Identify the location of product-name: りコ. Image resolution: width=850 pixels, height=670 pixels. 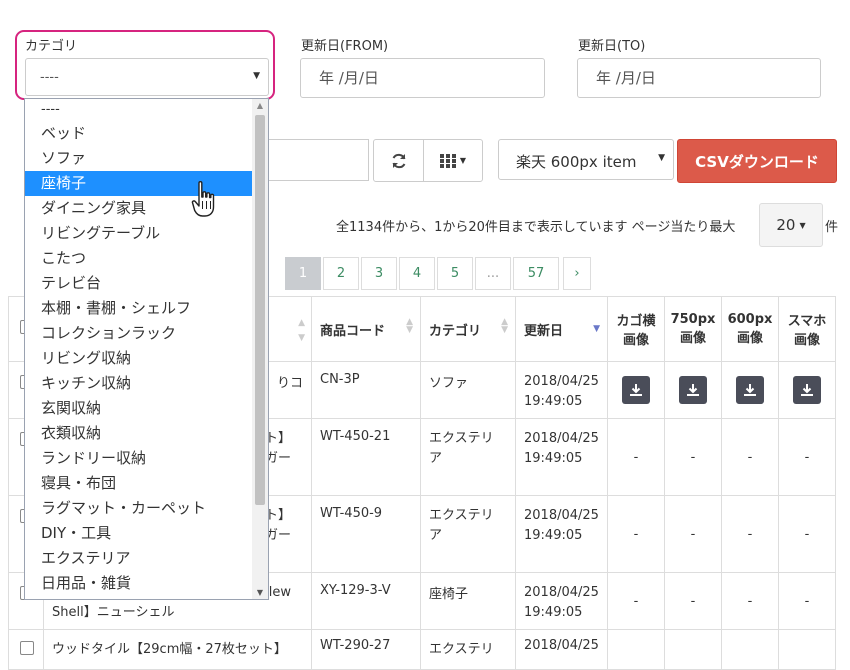
(290, 383).